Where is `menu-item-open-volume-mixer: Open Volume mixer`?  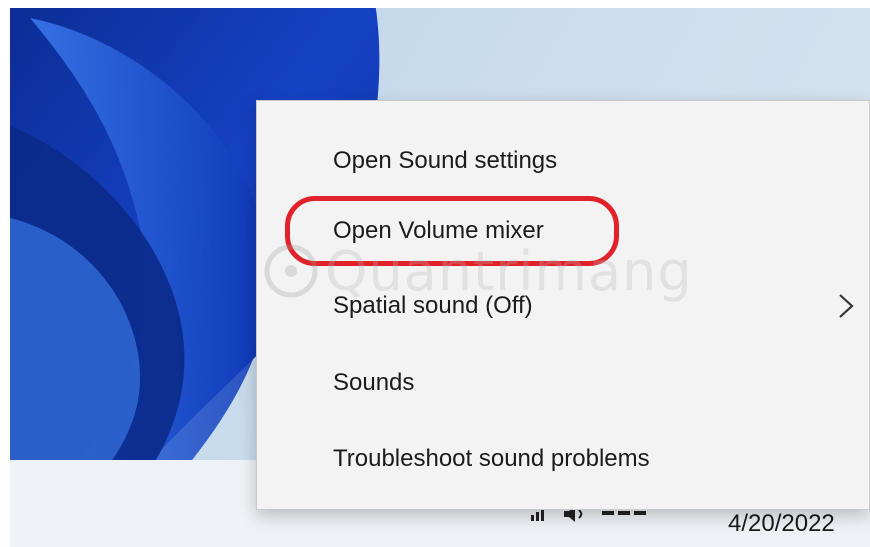
menu-item-open-volume-mixer: Open Volume mixer is located at coordinates (563, 231).